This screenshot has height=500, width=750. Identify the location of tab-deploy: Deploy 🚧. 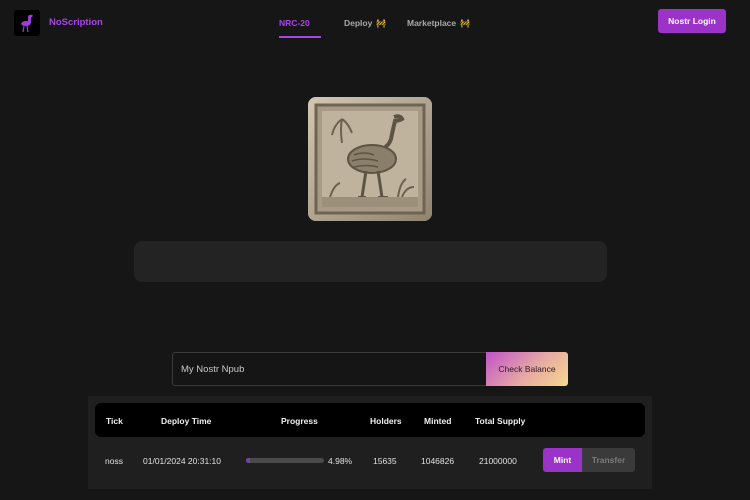
(365, 23).